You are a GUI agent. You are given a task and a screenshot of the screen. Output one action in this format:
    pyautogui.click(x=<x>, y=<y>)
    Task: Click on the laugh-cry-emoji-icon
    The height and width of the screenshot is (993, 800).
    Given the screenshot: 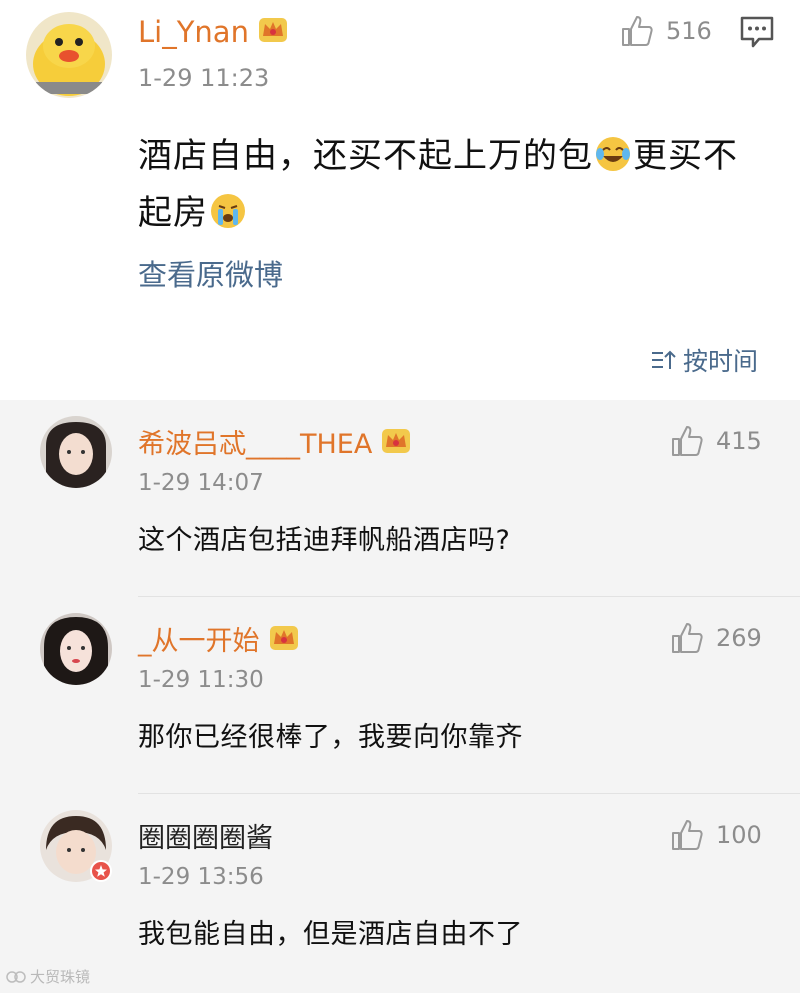 What is the action you would take?
    pyautogui.click(x=613, y=154)
    